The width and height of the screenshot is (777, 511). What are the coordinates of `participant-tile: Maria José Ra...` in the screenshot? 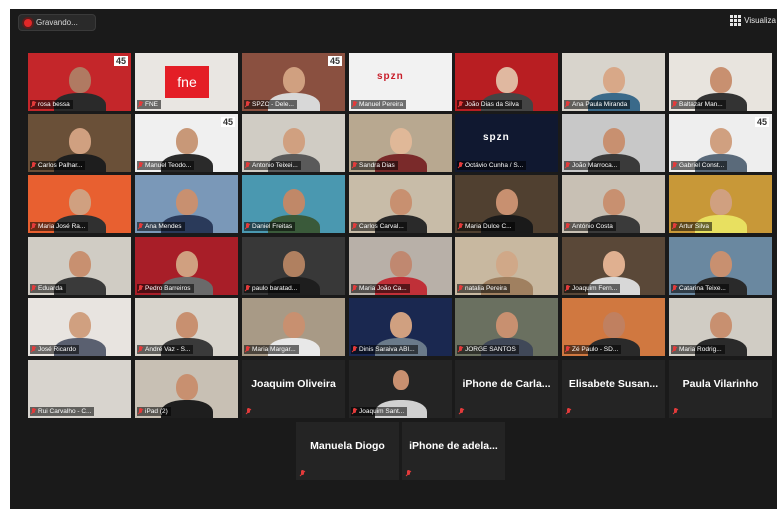 It's located at (79, 204).